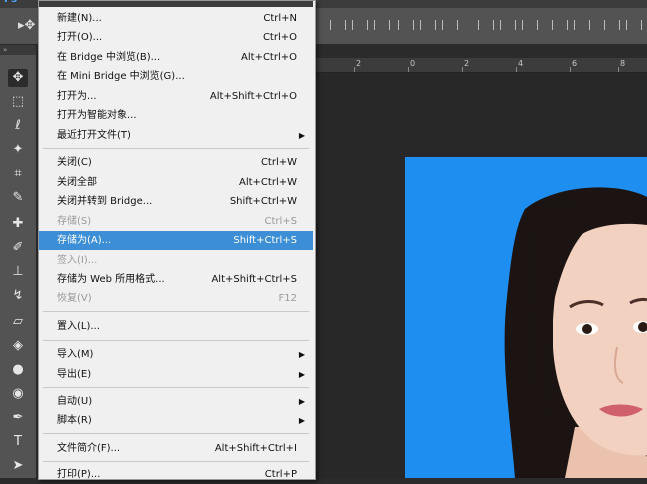 The width and height of the screenshot is (647, 484). What do you see at coordinates (18, 346) in the screenshot?
I see `paint-bucket-tool-icon: ◈` at bounding box center [18, 346].